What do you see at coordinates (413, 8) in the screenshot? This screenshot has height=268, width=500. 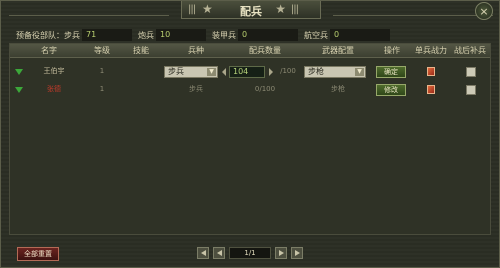 I see `top-decoration-right` at bounding box center [413, 8].